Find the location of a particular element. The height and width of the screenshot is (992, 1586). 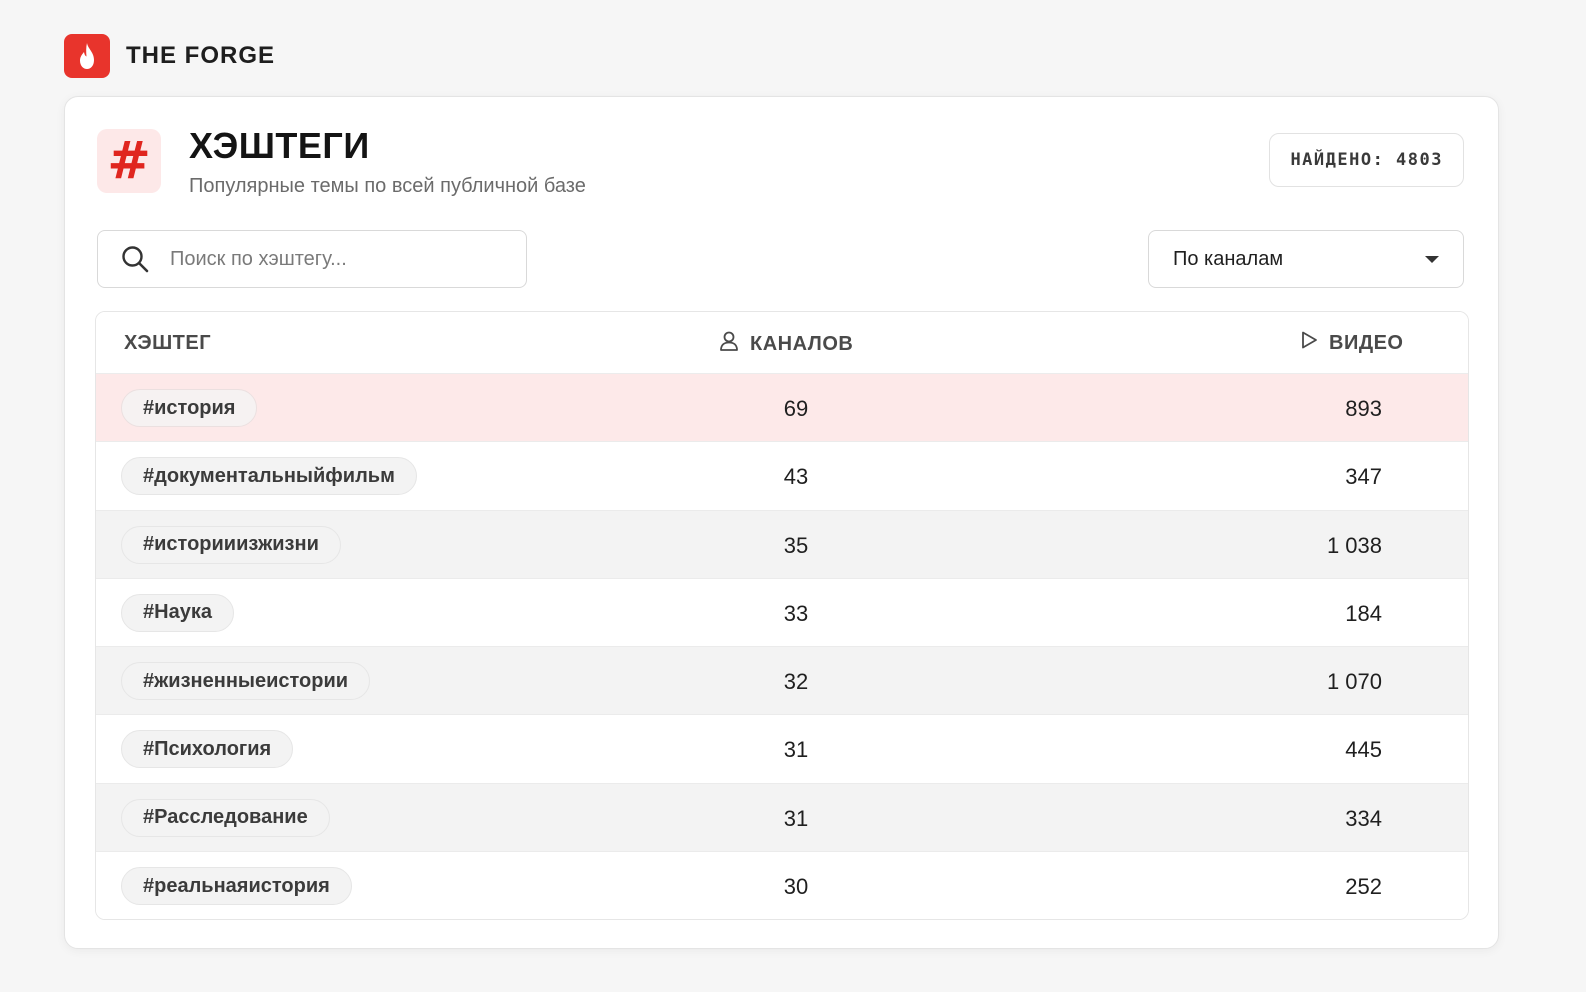

hashtag-icon: # is located at coordinates (129, 161).